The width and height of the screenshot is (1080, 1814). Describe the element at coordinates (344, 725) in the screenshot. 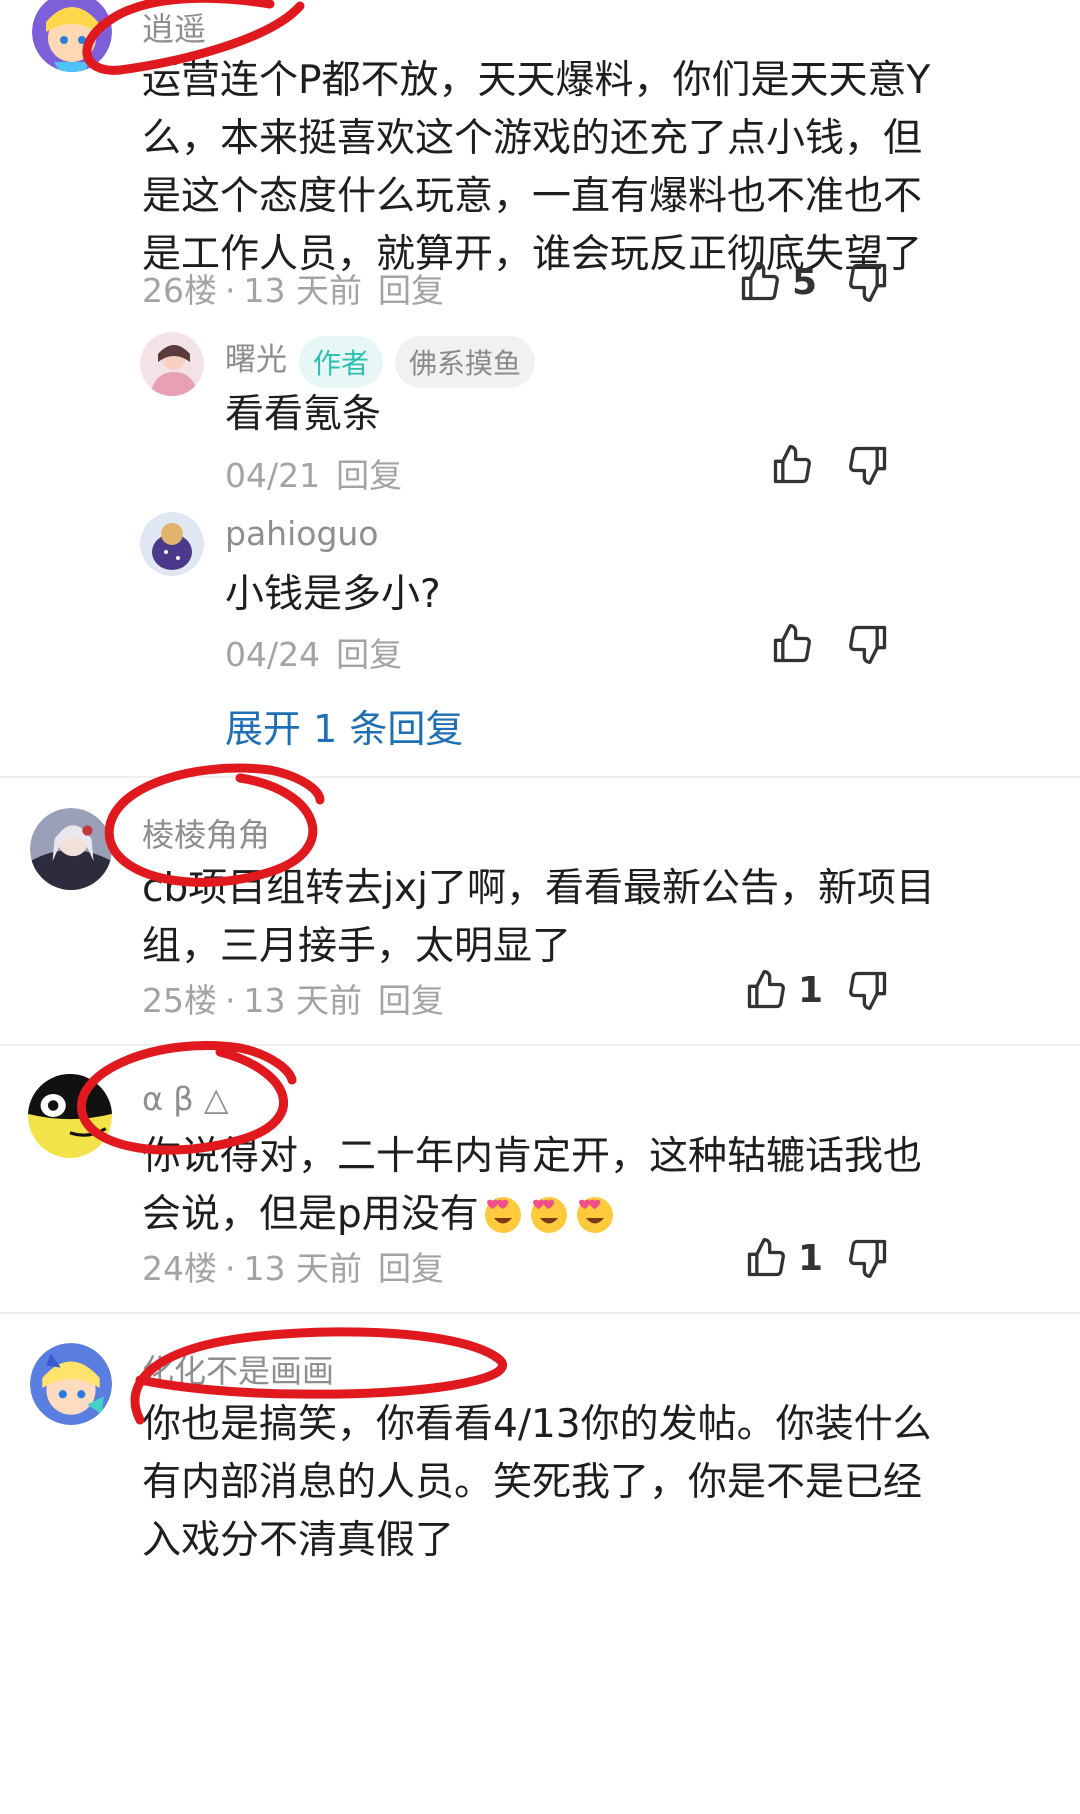

I see `expand-replies-link: 展开 1 条回复` at that location.